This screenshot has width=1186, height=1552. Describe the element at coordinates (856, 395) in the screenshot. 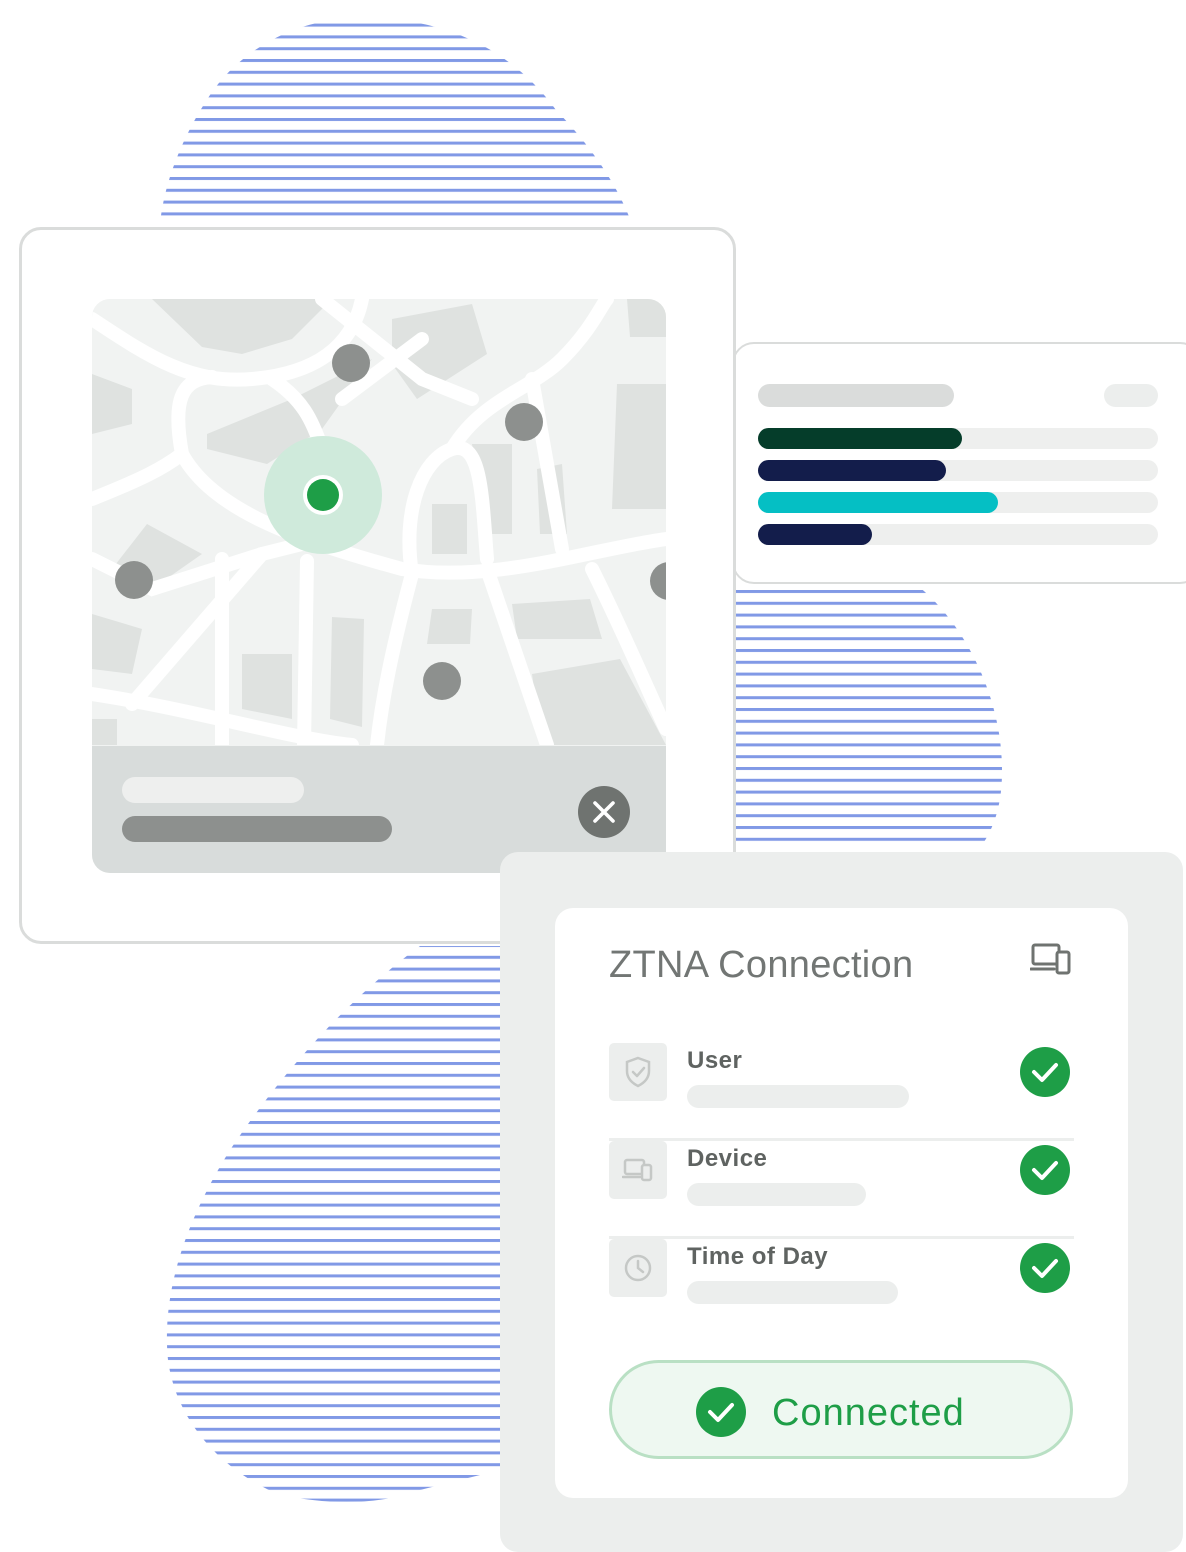

I see `bars-card-title-placeholder` at that location.